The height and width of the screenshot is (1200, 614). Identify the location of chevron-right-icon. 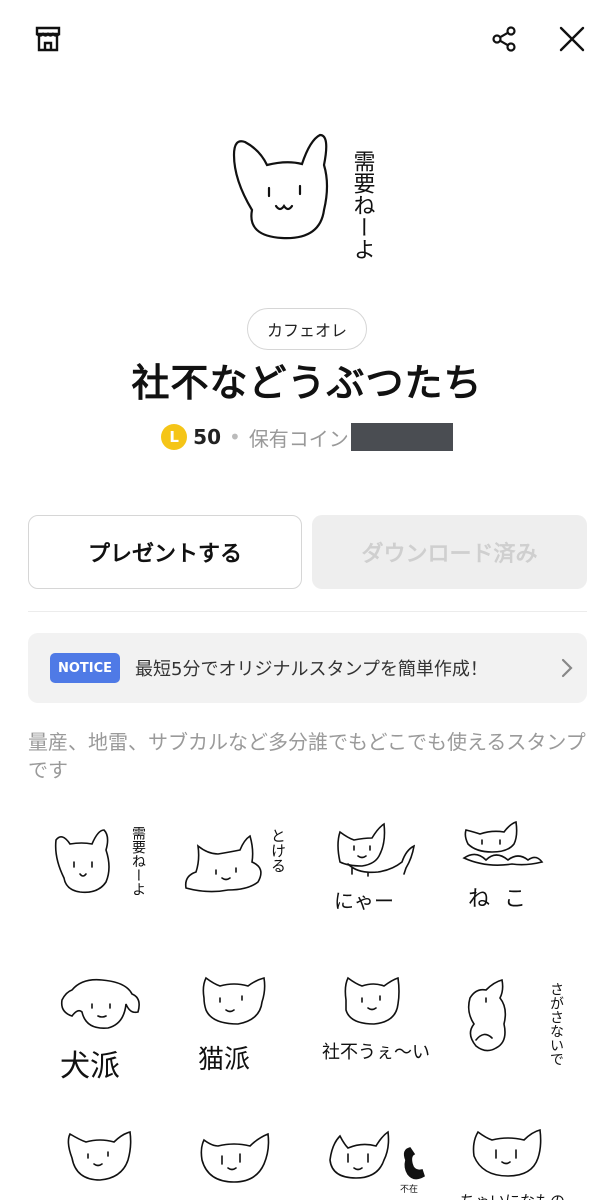
(567, 668).